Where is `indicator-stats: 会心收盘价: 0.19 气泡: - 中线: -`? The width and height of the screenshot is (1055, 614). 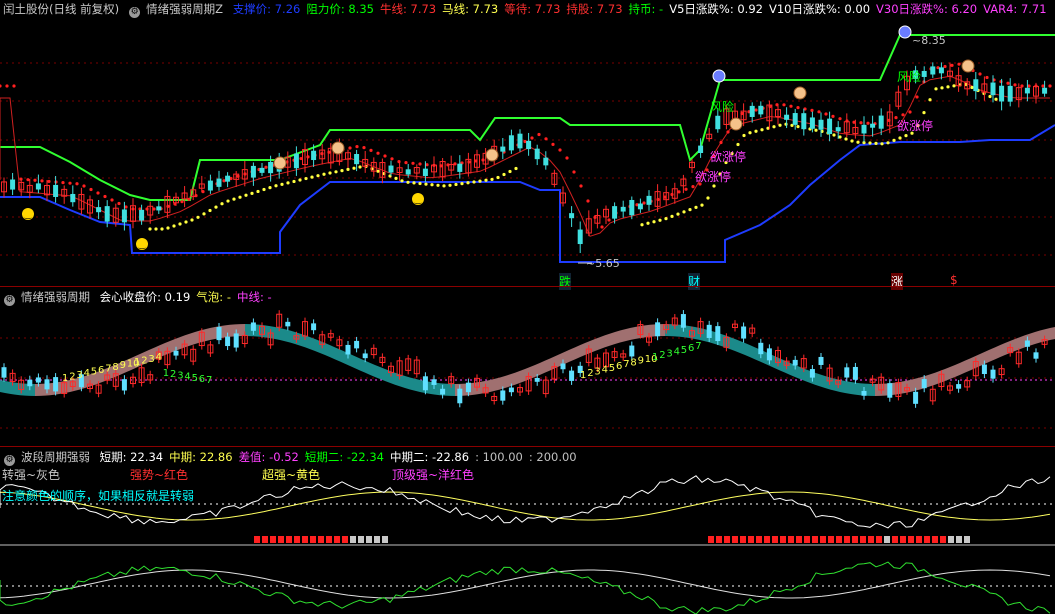 indicator-stats: 会心收盘价: 0.19 气泡: - 中线: - is located at coordinates (189, 297).